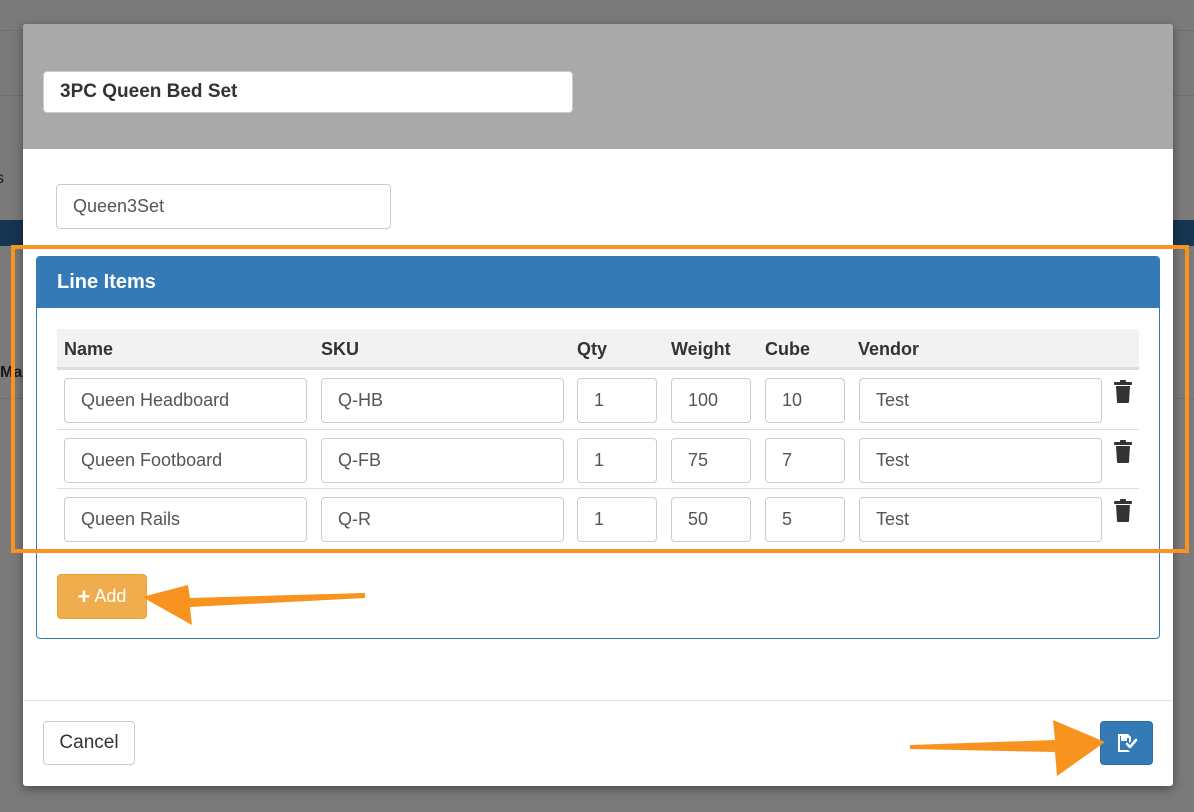  Describe the element at coordinates (308, 92) in the screenshot. I see `kit-name-input` at that location.